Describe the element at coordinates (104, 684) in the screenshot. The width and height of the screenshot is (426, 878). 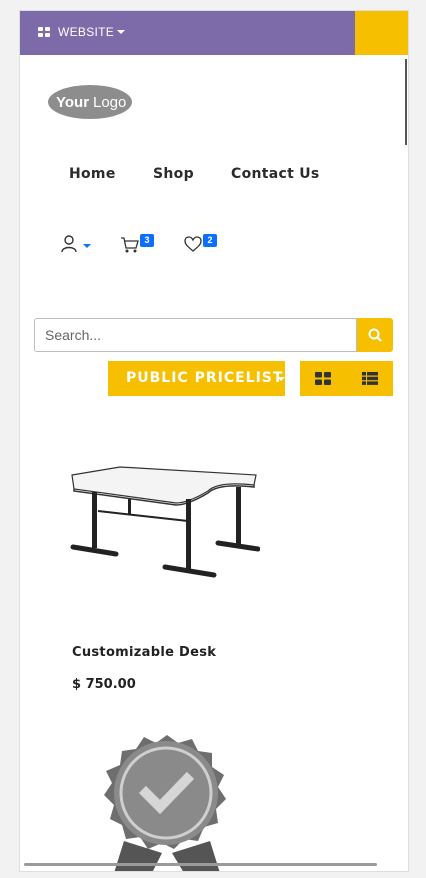
I see `product-price: $ 750.00` at that location.